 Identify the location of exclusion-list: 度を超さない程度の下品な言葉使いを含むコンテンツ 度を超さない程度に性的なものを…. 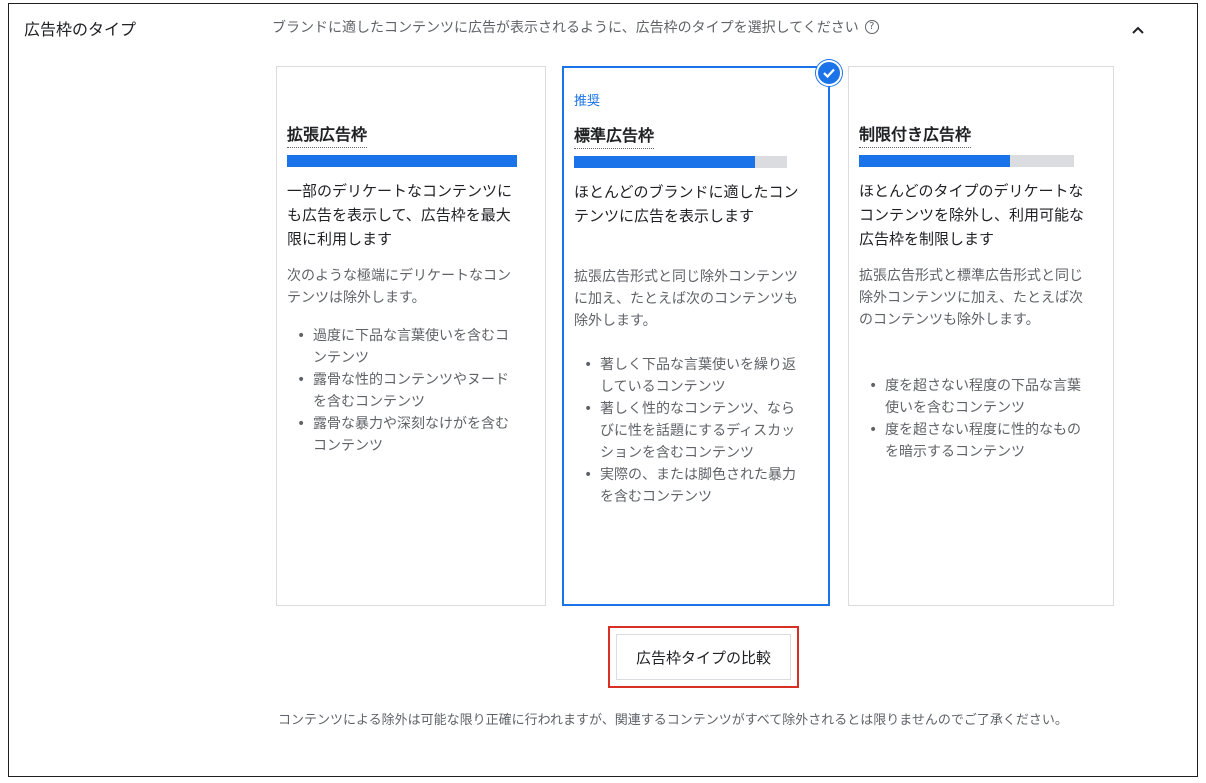
(971, 419).